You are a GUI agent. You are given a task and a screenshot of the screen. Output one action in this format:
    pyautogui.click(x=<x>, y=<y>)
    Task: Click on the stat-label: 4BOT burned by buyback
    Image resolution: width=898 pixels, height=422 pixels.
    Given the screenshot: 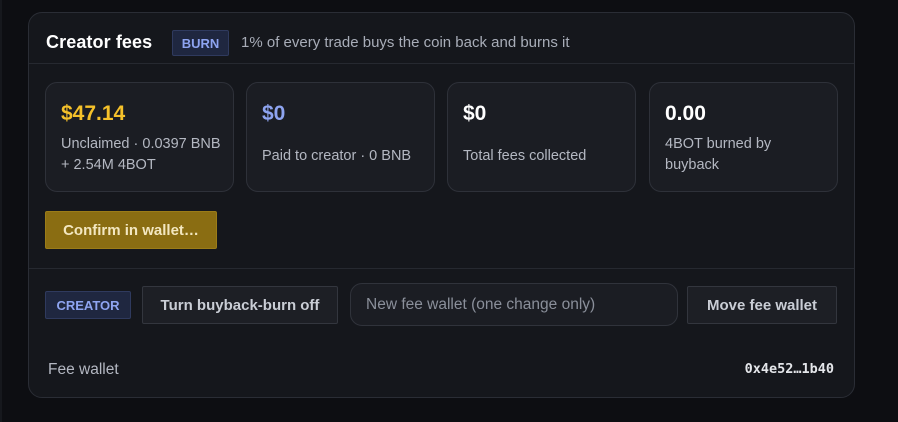 What is the action you would take?
    pyautogui.click(x=718, y=154)
    